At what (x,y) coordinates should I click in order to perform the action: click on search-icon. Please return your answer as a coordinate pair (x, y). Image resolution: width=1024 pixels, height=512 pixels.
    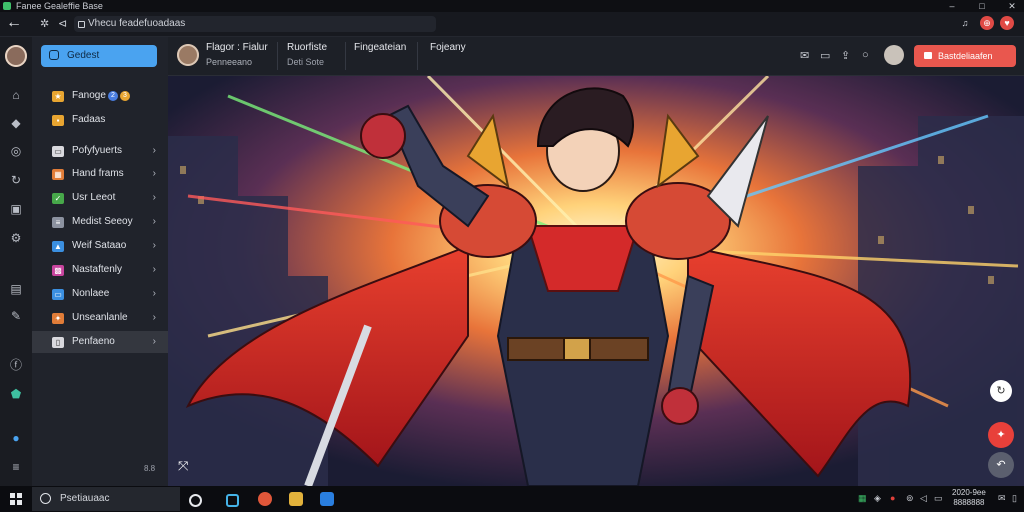
    Looking at the image, I should click on (45, 498).